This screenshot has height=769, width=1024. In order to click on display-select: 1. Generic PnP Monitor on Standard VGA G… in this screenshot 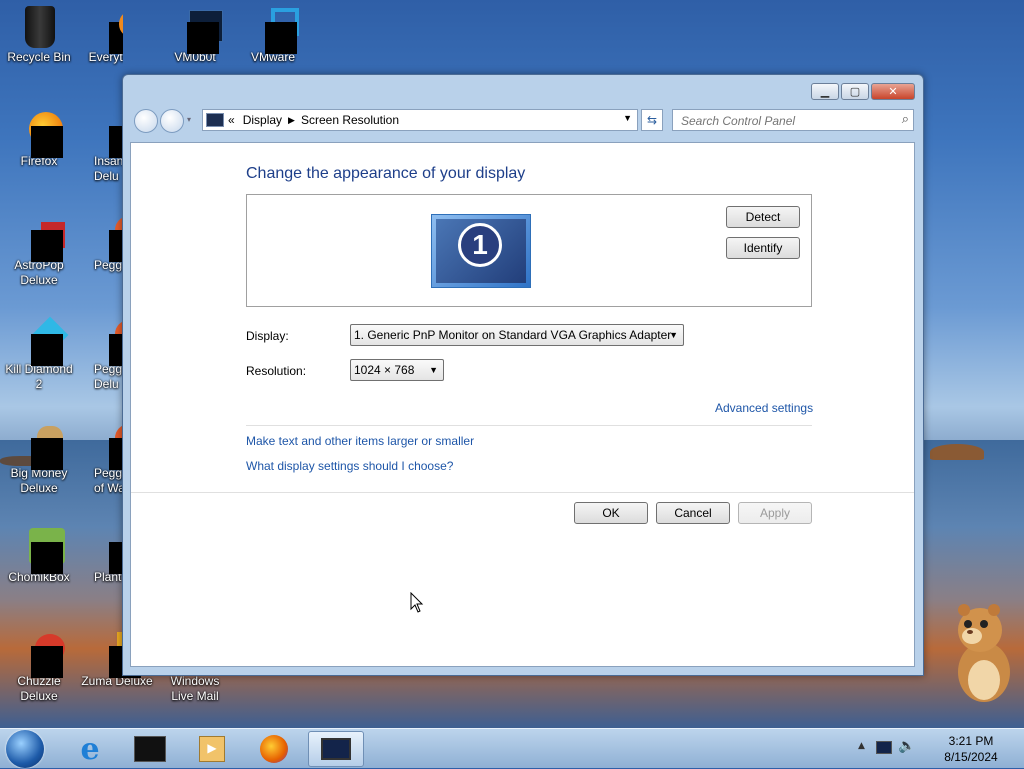, I will do `click(517, 335)`.